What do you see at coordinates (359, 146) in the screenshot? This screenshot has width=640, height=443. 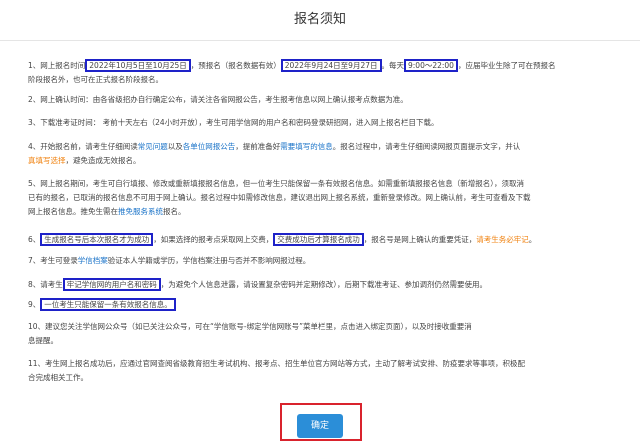 I see `notice-text: 。报名过程中，` at bounding box center [359, 146].